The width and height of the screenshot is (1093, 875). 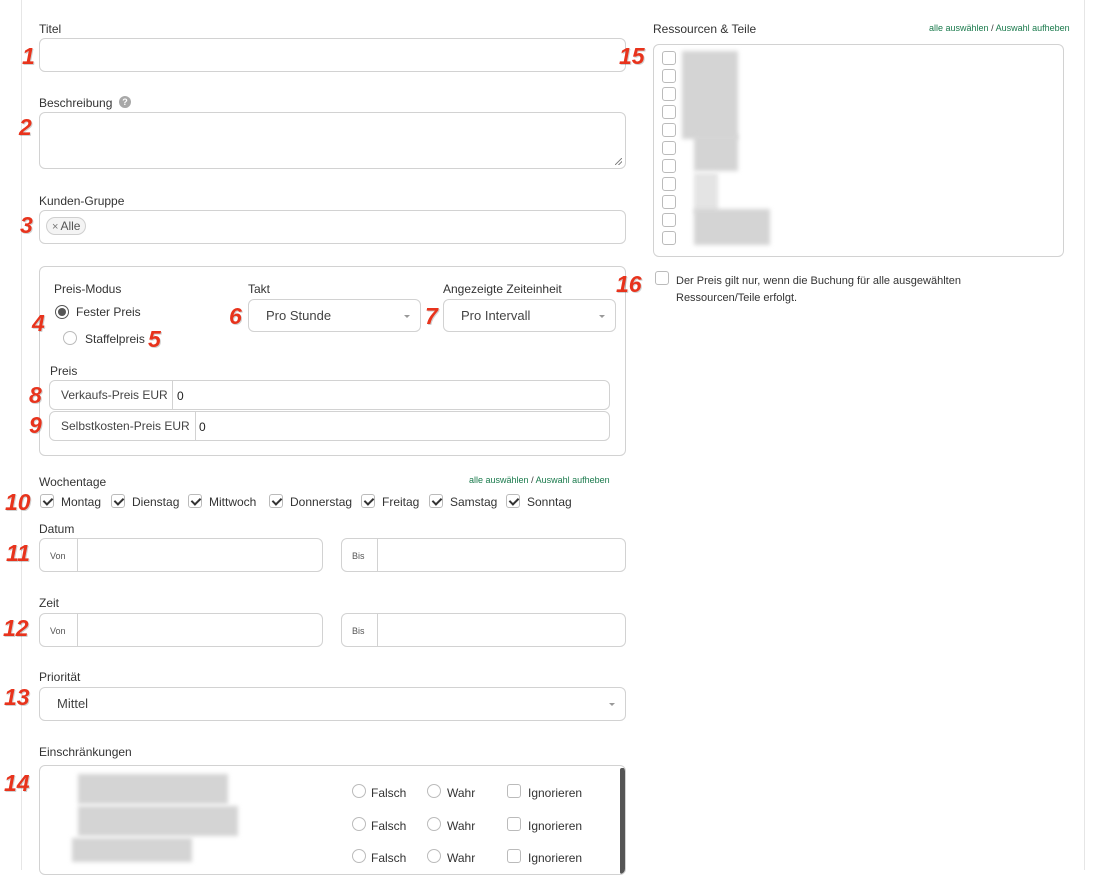 I want to click on time-from-field: Von, so click(x=181, y=630).